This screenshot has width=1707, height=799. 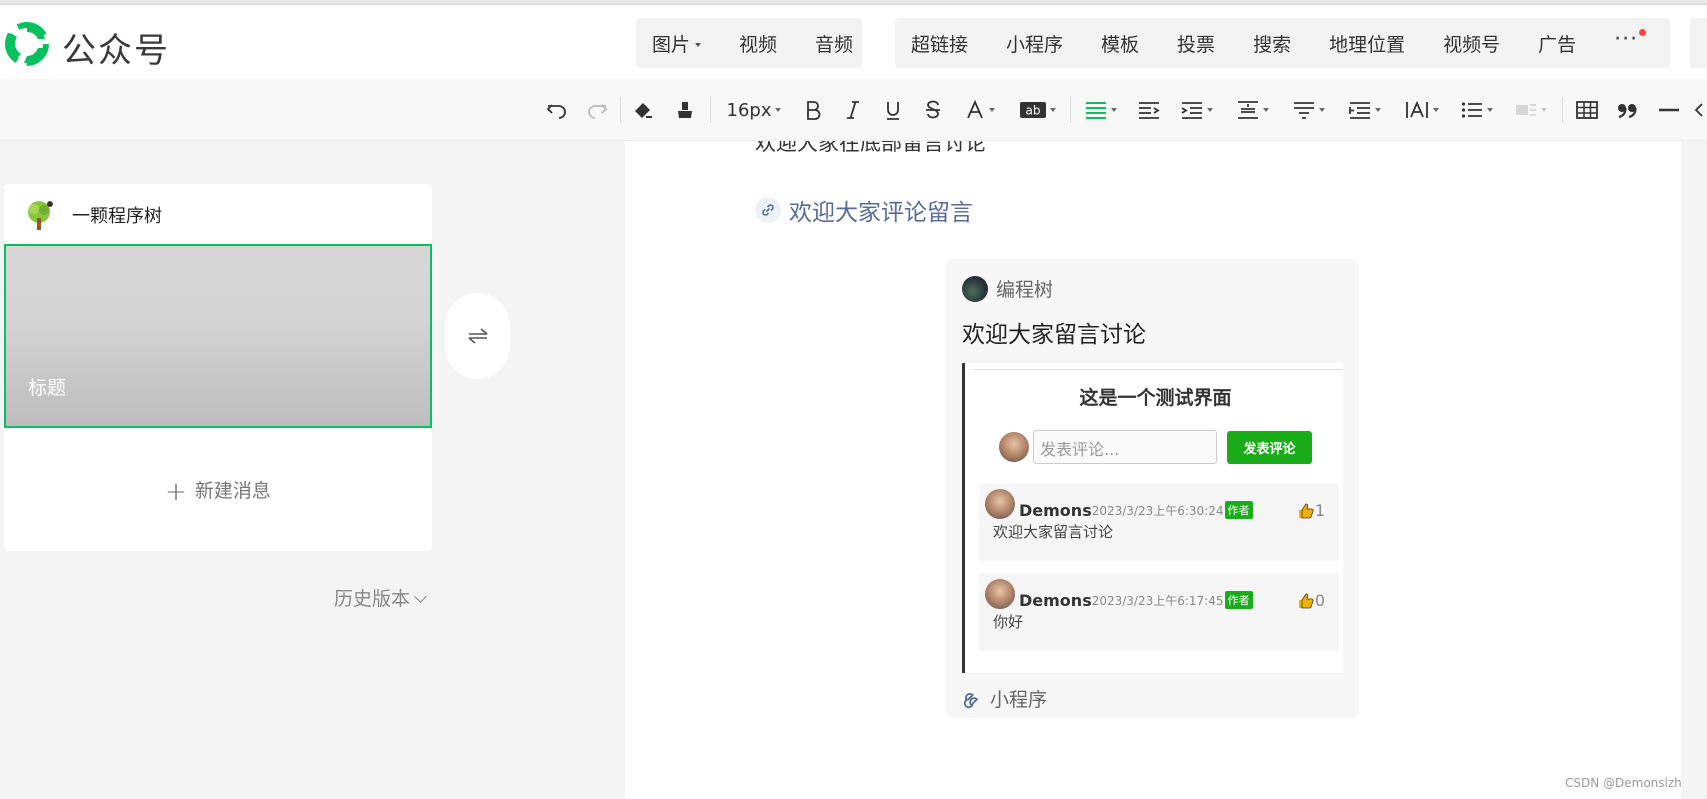 I want to click on italic-icon, so click(x=853, y=110).